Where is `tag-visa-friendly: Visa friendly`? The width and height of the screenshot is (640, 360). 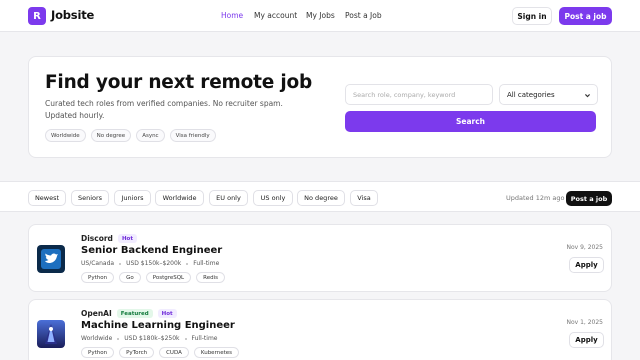 tag-visa-friendly: Visa friendly is located at coordinates (192, 135).